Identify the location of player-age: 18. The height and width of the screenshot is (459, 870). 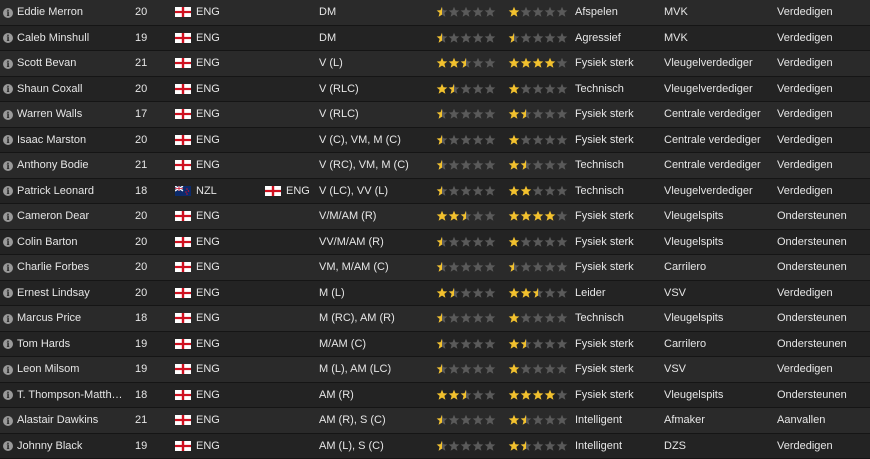
(147, 191).